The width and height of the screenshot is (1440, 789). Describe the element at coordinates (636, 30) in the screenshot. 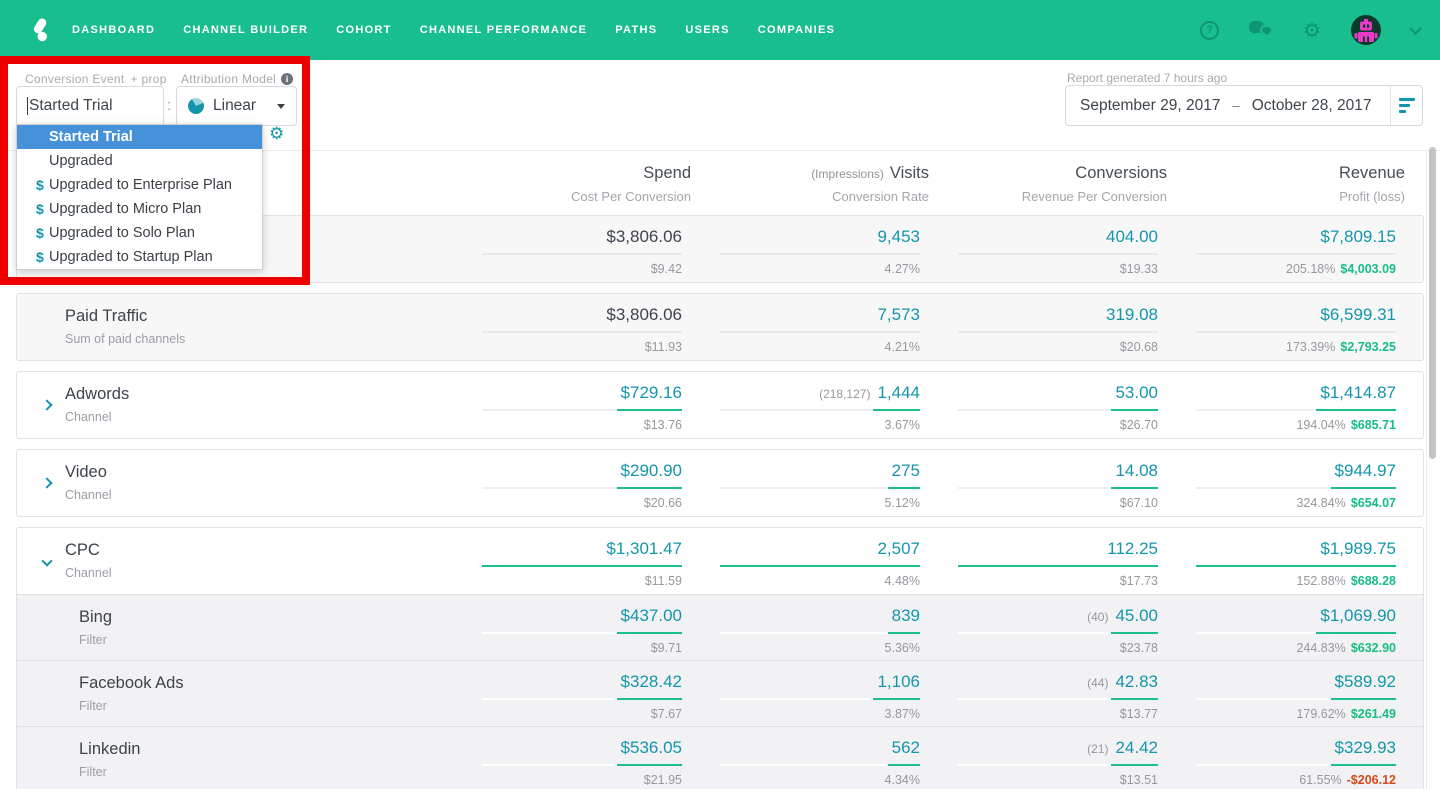

I see `nav-item-paths: PATHS` at that location.